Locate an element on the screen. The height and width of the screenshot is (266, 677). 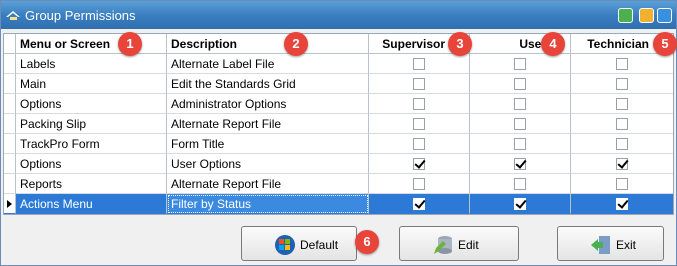
window-title: Group Permissions is located at coordinates (80, 15).